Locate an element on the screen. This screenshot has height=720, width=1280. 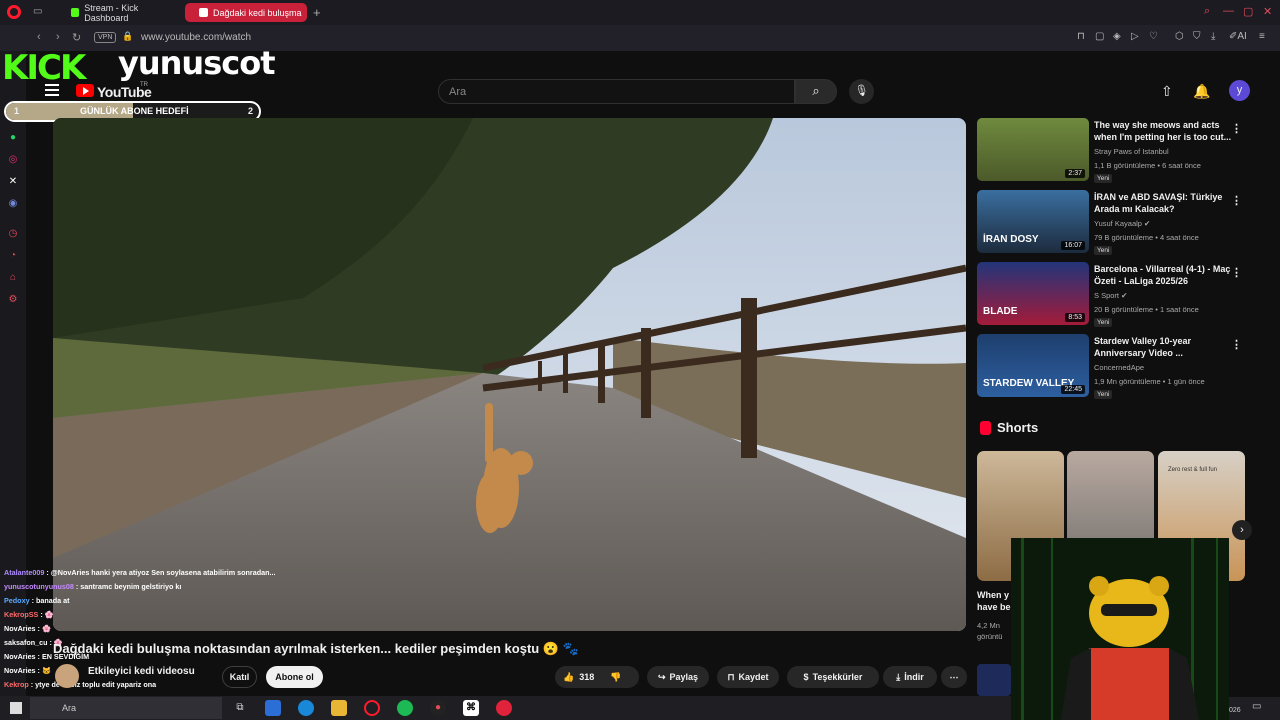
search-button: ⌕ is located at coordinates (816, 91).